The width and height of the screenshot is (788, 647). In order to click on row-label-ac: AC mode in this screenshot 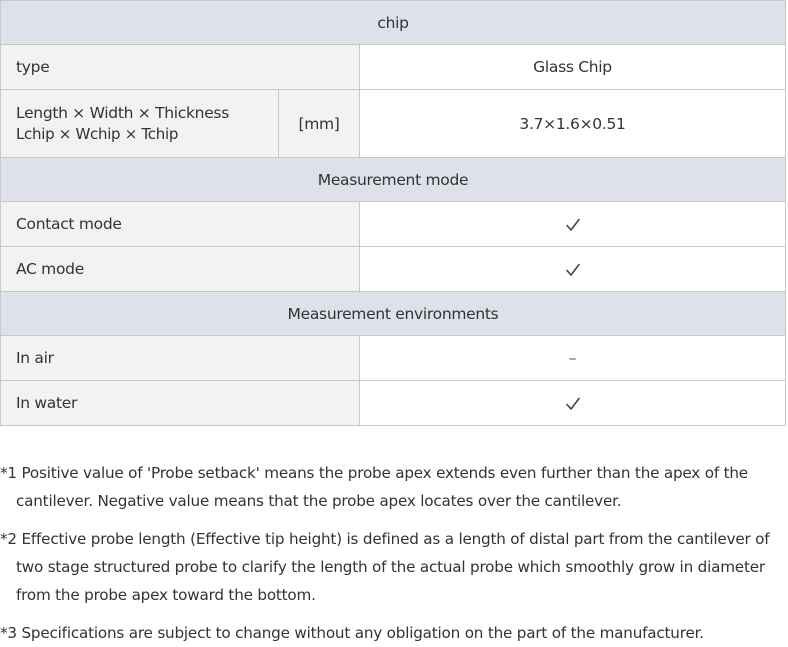, I will do `click(180, 269)`.